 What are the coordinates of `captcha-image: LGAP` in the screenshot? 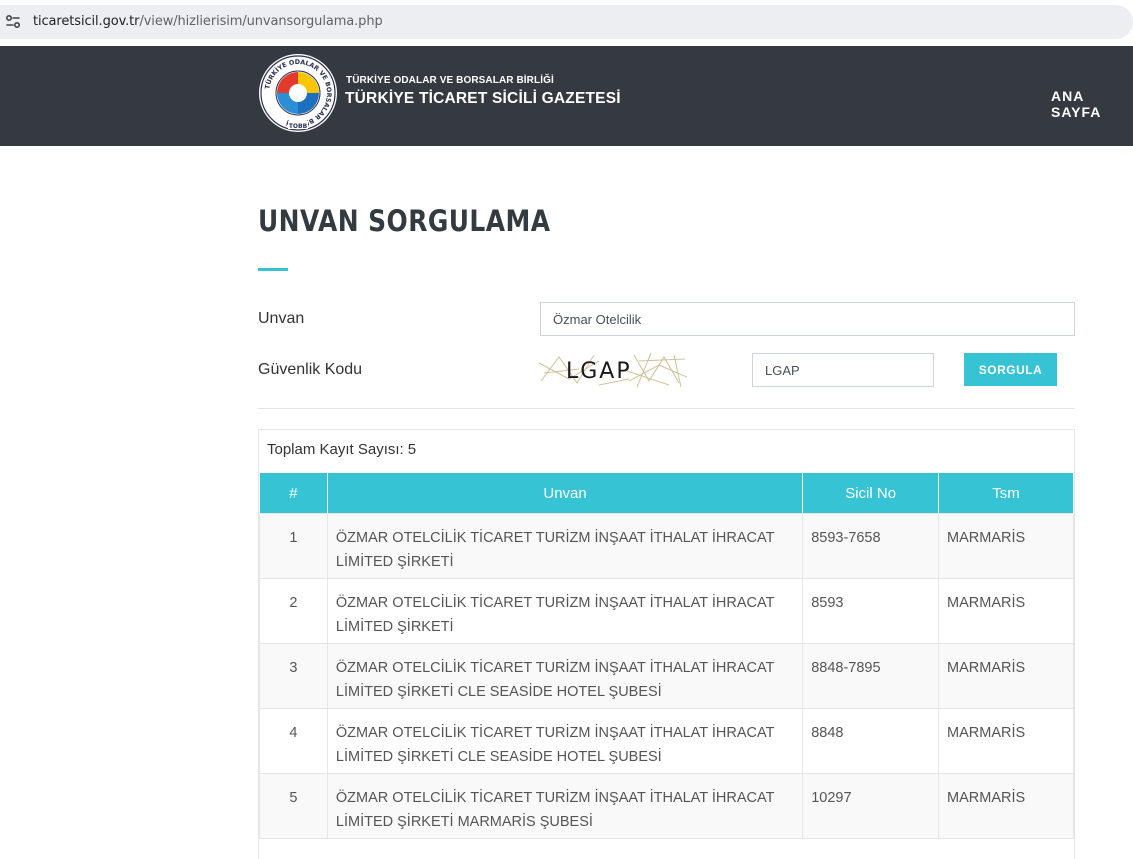 It's located at (613, 370).